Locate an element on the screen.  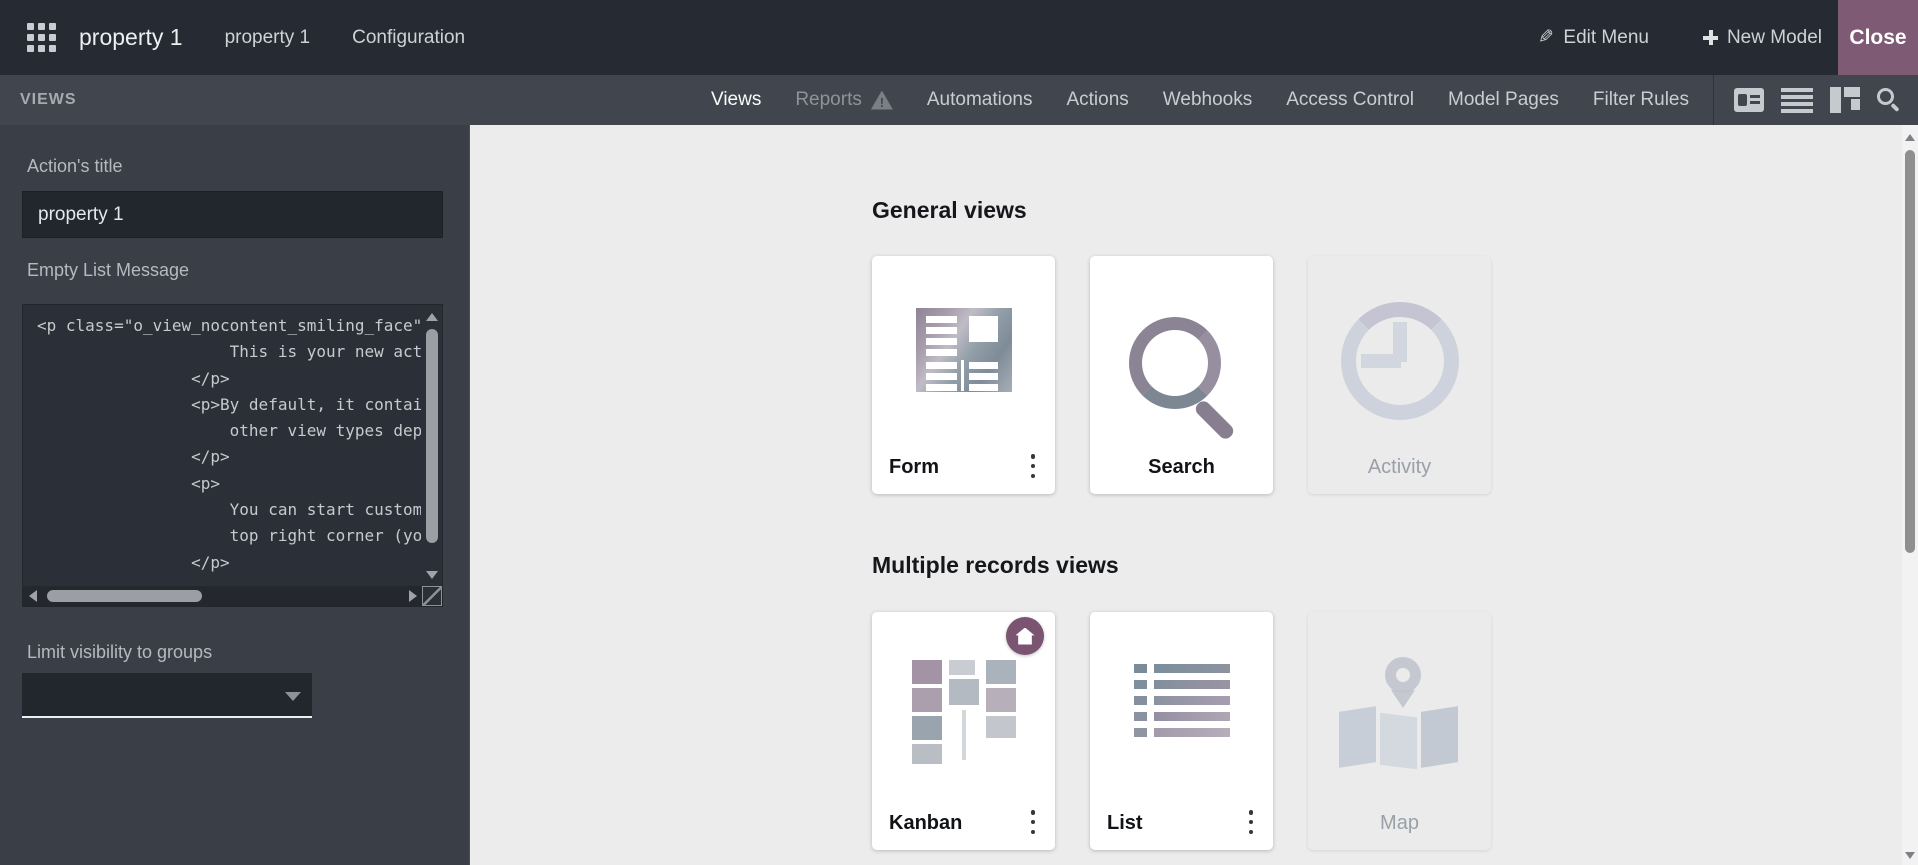
card-list: List is located at coordinates (1181, 731).